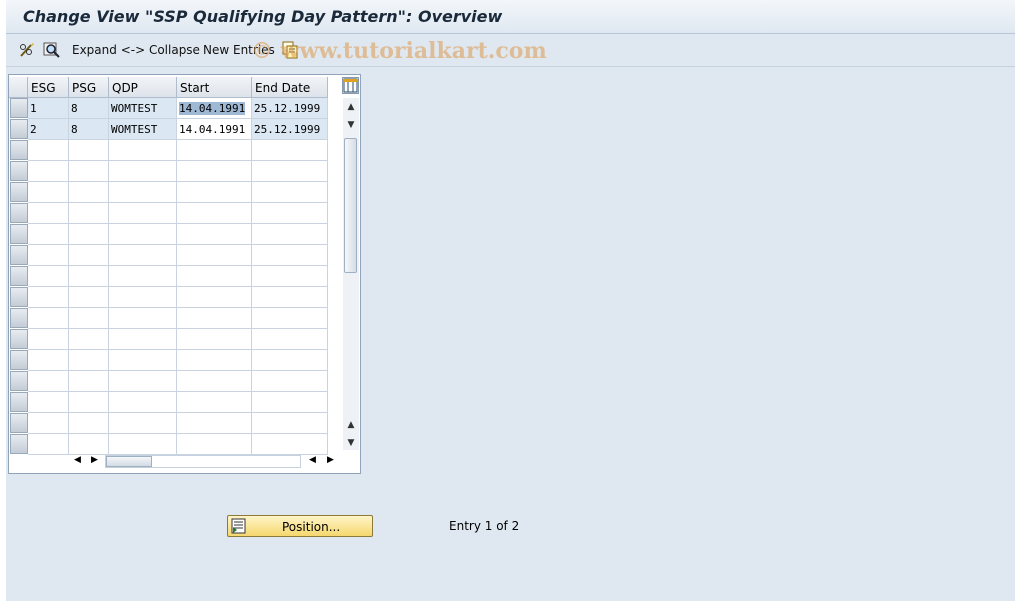  Describe the element at coordinates (351, 443) in the screenshot. I see `scroll-page-down-icon: ▼` at that location.